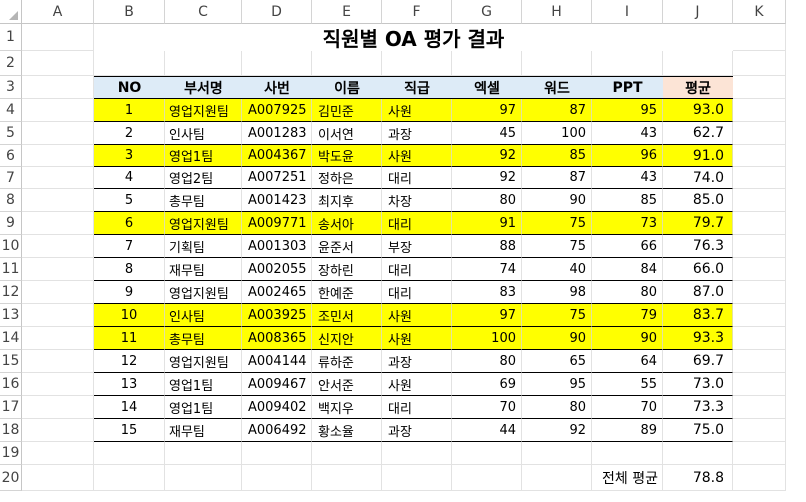 Image resolution: width=806 pixels, height=502 pixels. Describe the element at coordinates (627, 110) in the screenshot. I see `cell-ppt: 95` at that location.